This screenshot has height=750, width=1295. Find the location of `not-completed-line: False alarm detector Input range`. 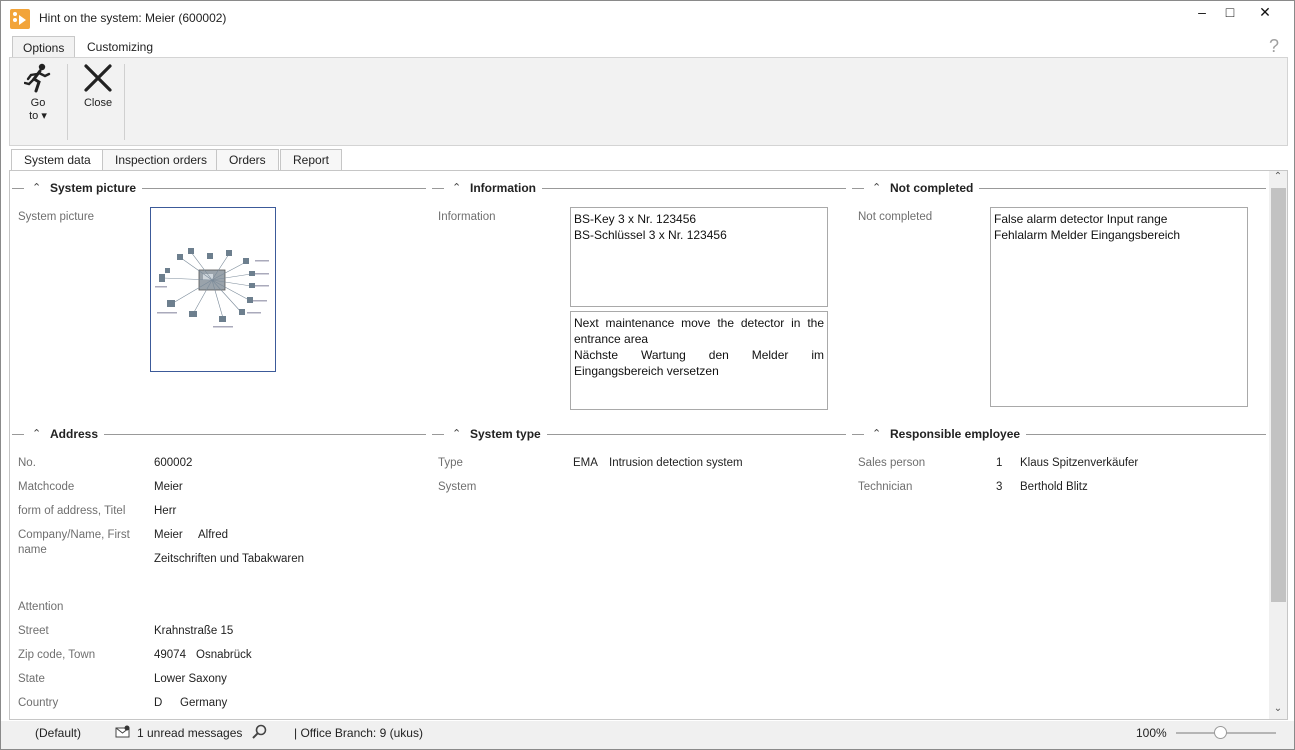

not-completed-line: False alarm detector Input range is located at coordinates (1081, 219).